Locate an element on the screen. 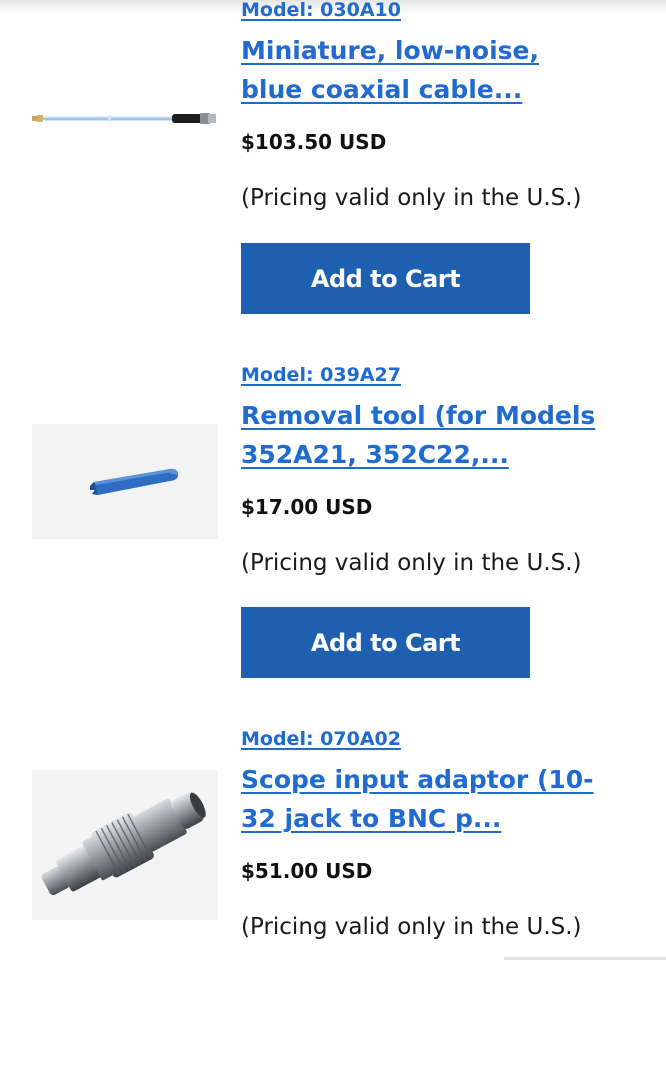 This screenshot has width=666, height=1092. price: $103.50 USD is located at coordinates (314, 142).